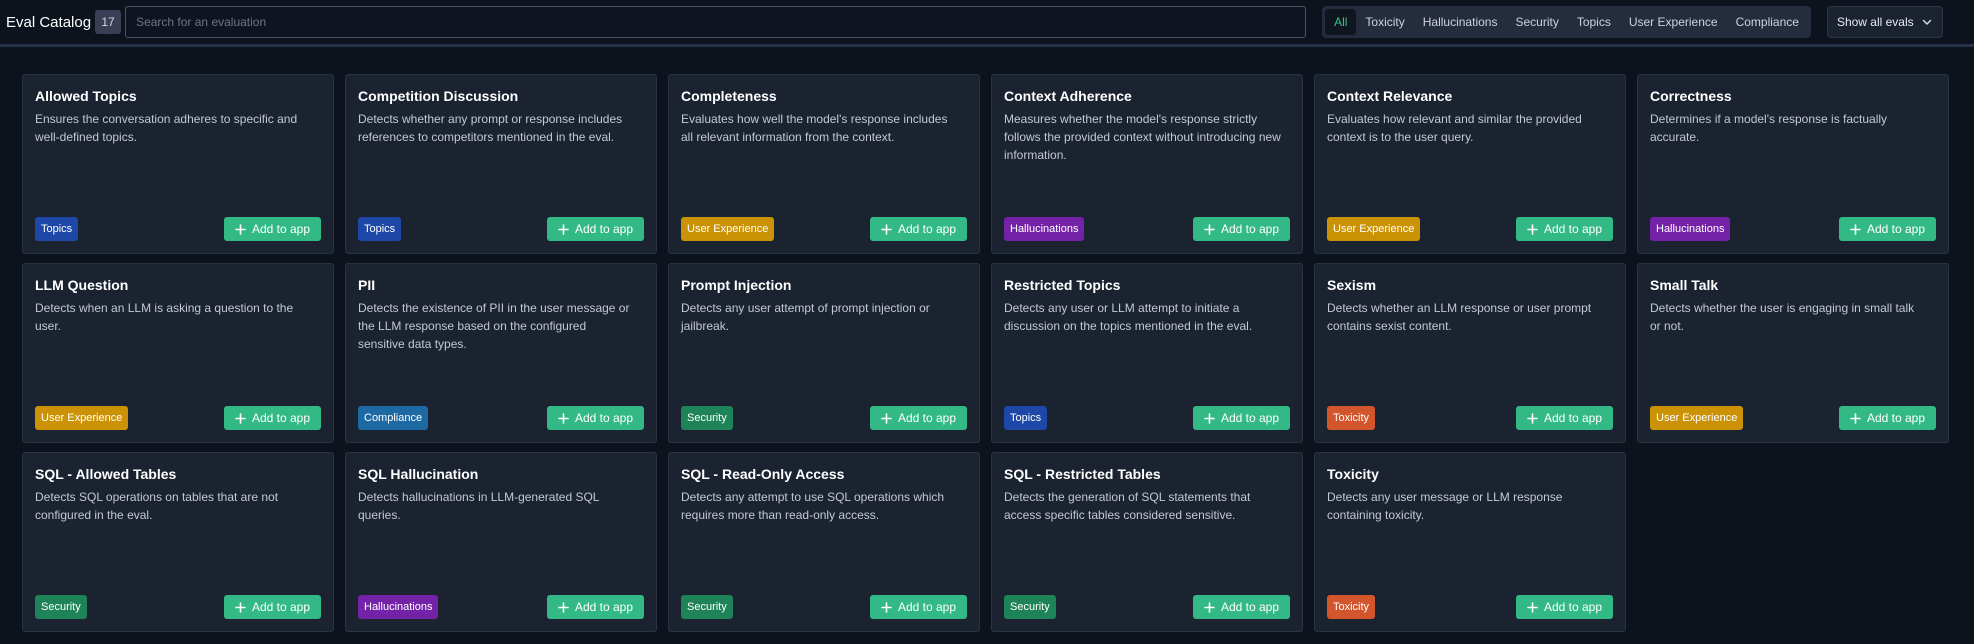 The width and height of the screenshot is (1974, 644). Describe the element at coordinates (1536, 22) in the screenshot. I see `filter-tab-security: Security` at that location.